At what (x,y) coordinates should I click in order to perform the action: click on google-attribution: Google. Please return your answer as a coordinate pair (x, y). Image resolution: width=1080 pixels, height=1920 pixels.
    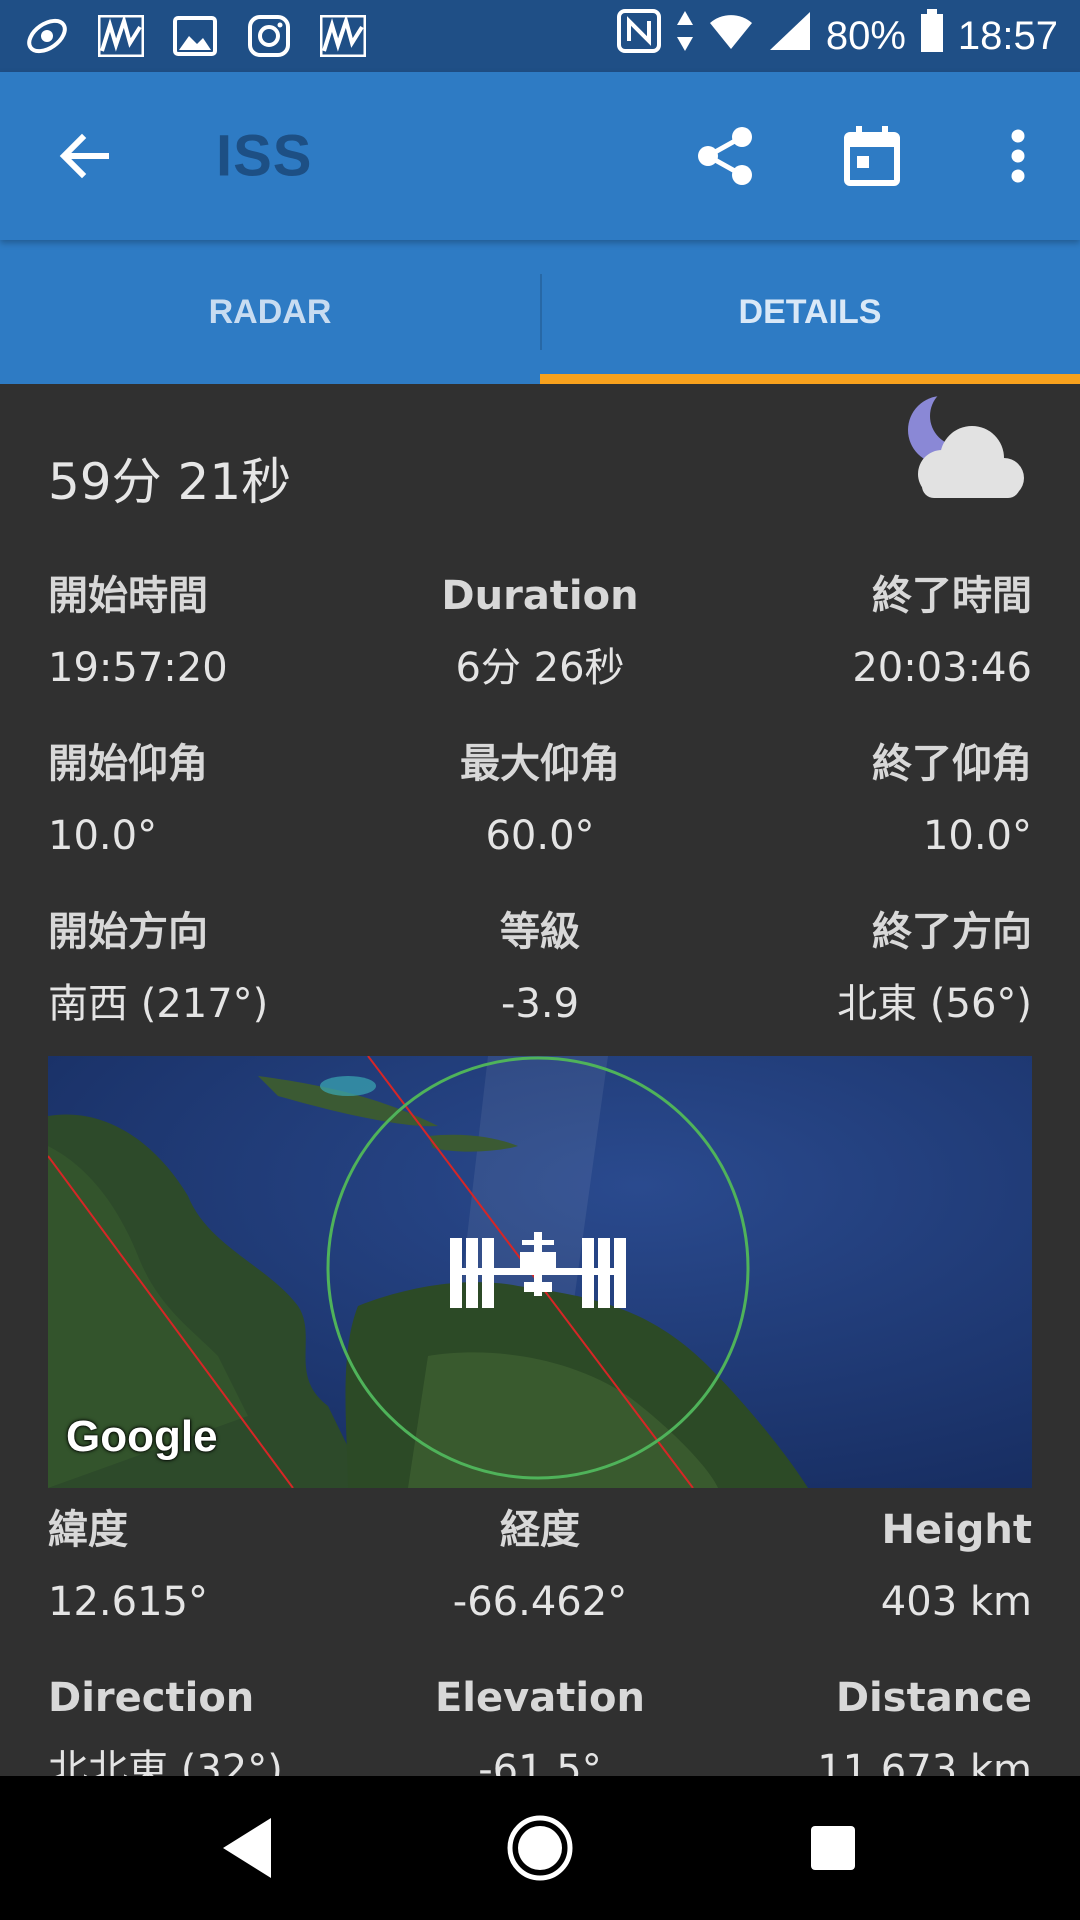
    Looking at the image, I should click on (142, 1436).